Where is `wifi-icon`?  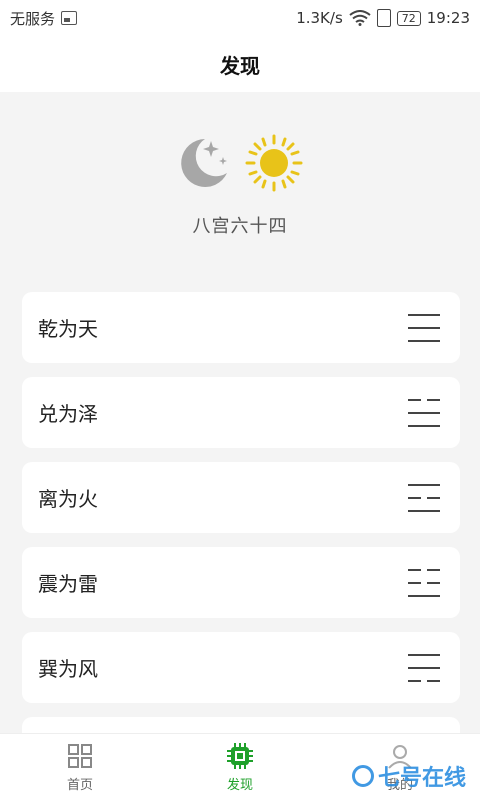
wifi-icon is located at coordinates (360, 18).